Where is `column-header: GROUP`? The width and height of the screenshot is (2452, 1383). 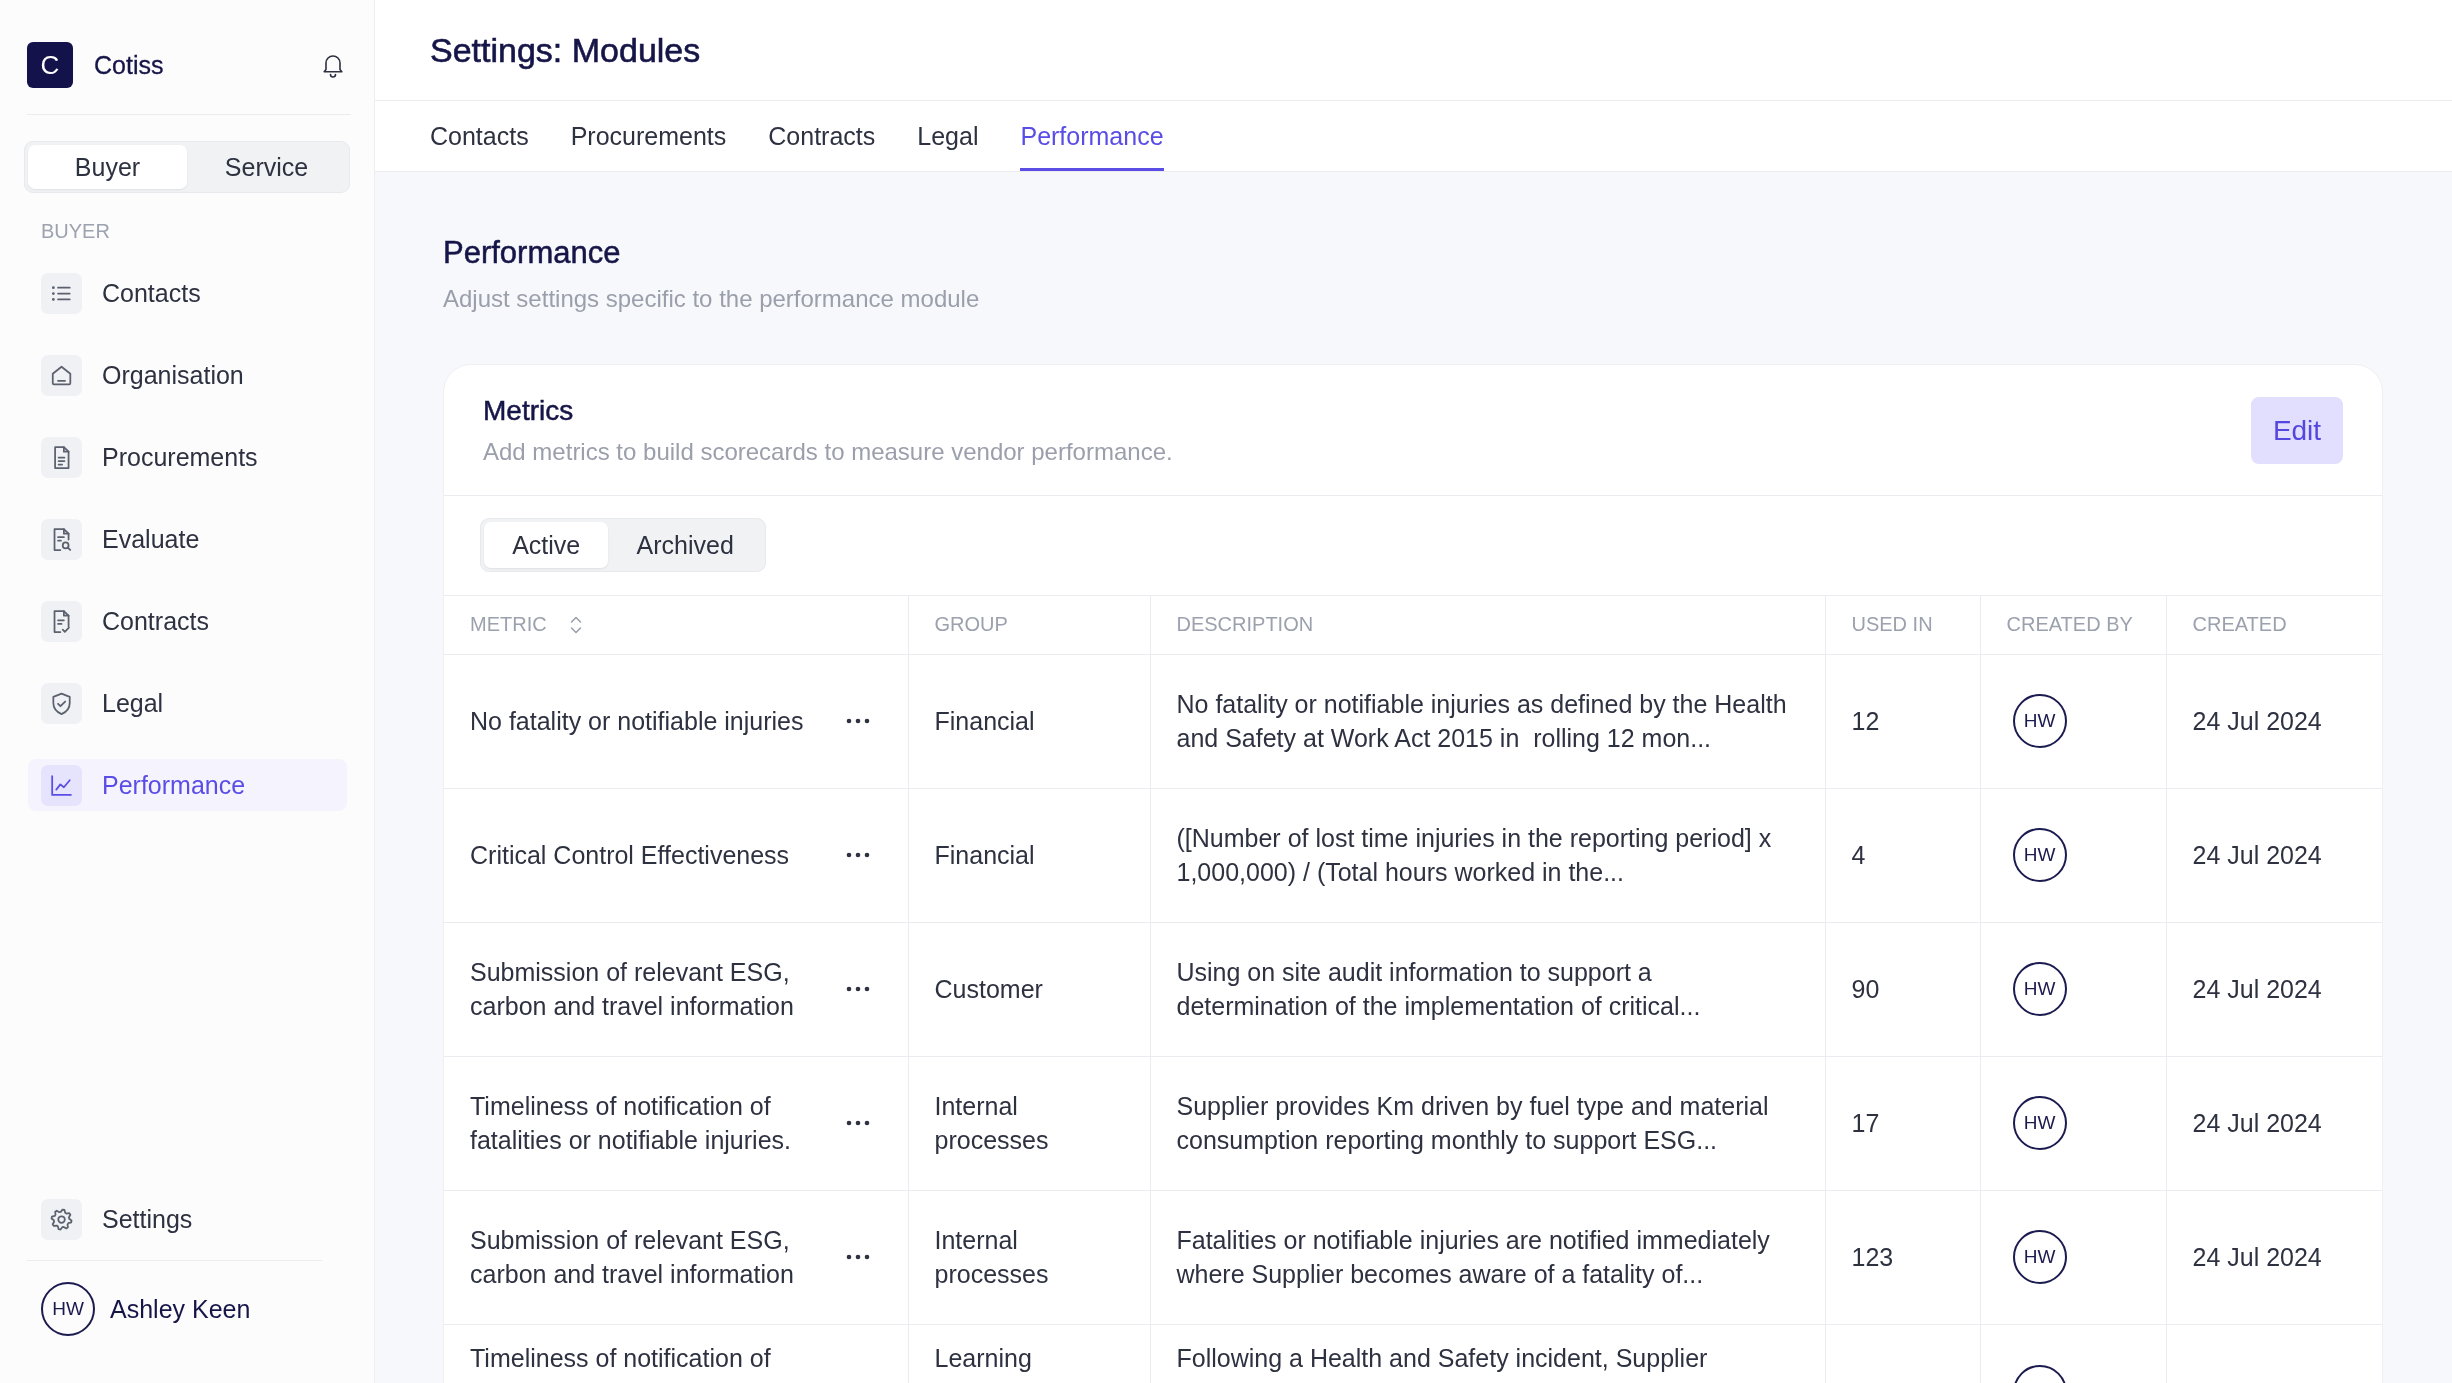
column-header: GROUP is located at coordinates (971, 624).